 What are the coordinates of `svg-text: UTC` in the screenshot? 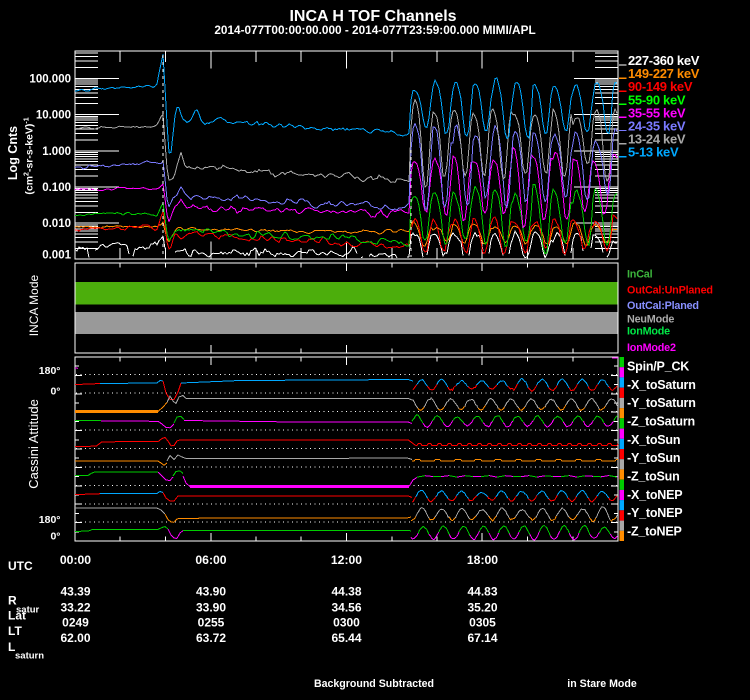 It's located at (20, 566).